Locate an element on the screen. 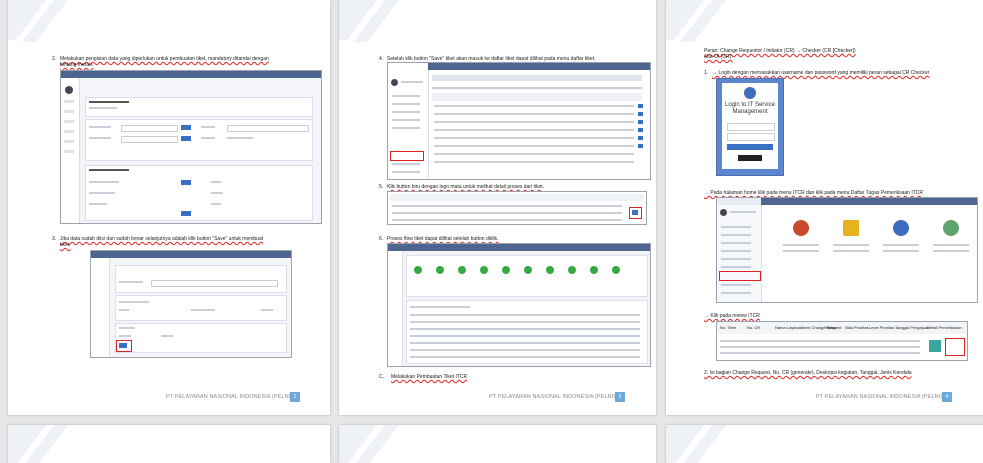  step1-number: 1. is located at coordinates (706, 73).